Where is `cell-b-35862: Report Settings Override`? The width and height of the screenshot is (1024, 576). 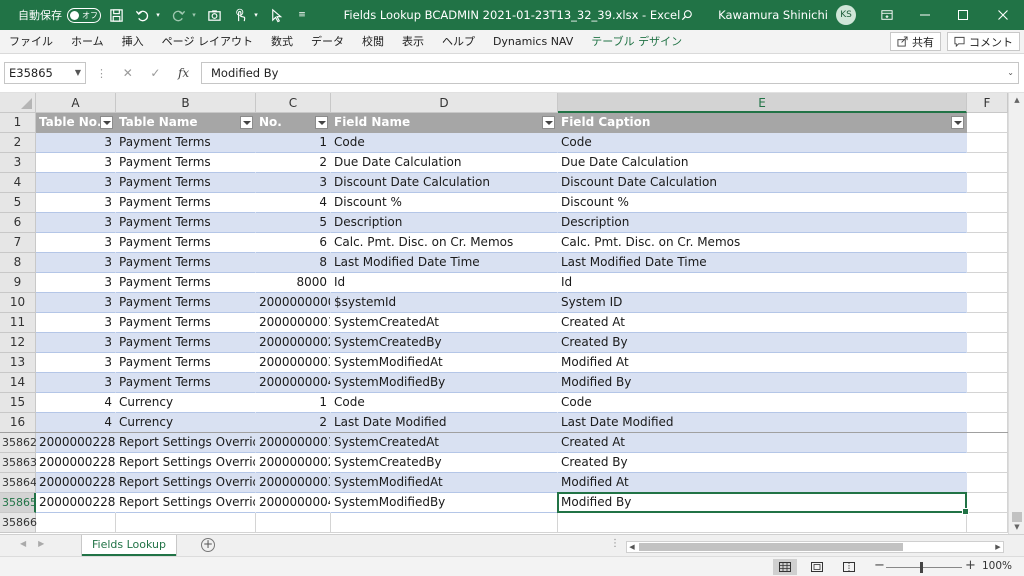 cell-b-35862: Report Settings Override is located at coordinates (186, 443).